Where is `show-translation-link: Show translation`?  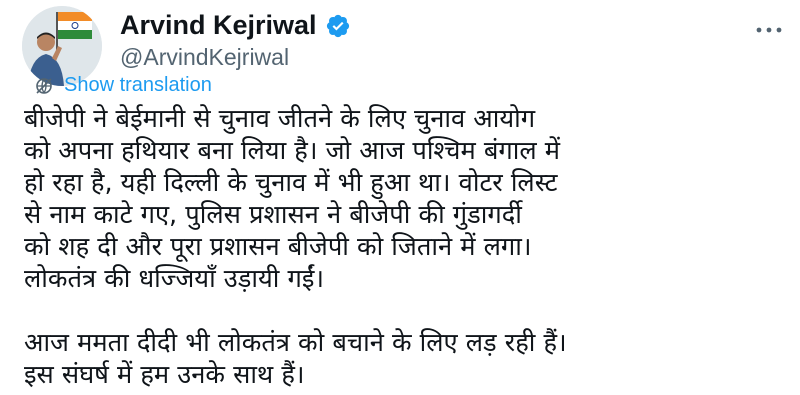
show-translation-link: Show translation is located at coordinates (123, 85).